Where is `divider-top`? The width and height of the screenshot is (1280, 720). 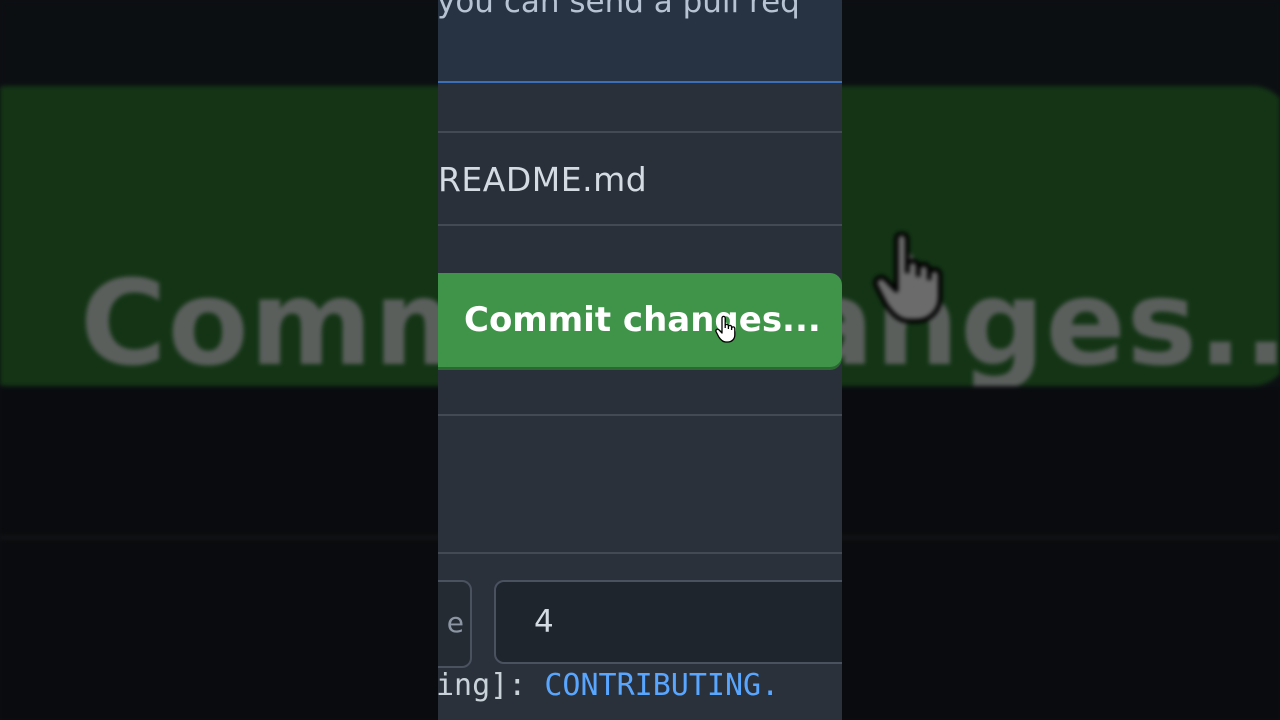 divider-top is located at coordinates (640, 132).